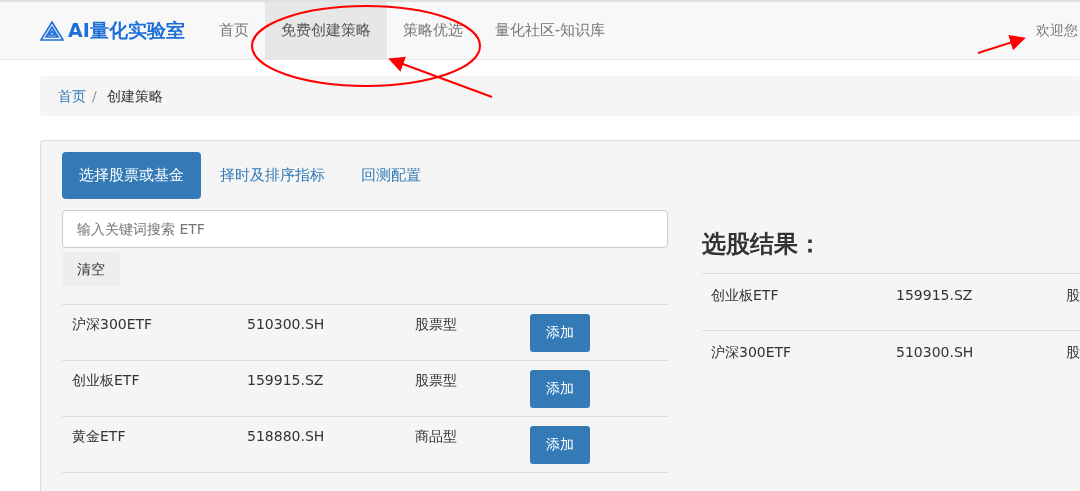 The height and width of the screenshot is (491, 1080). I want to click on table-cell-text: 商品型, so click(436, 436).